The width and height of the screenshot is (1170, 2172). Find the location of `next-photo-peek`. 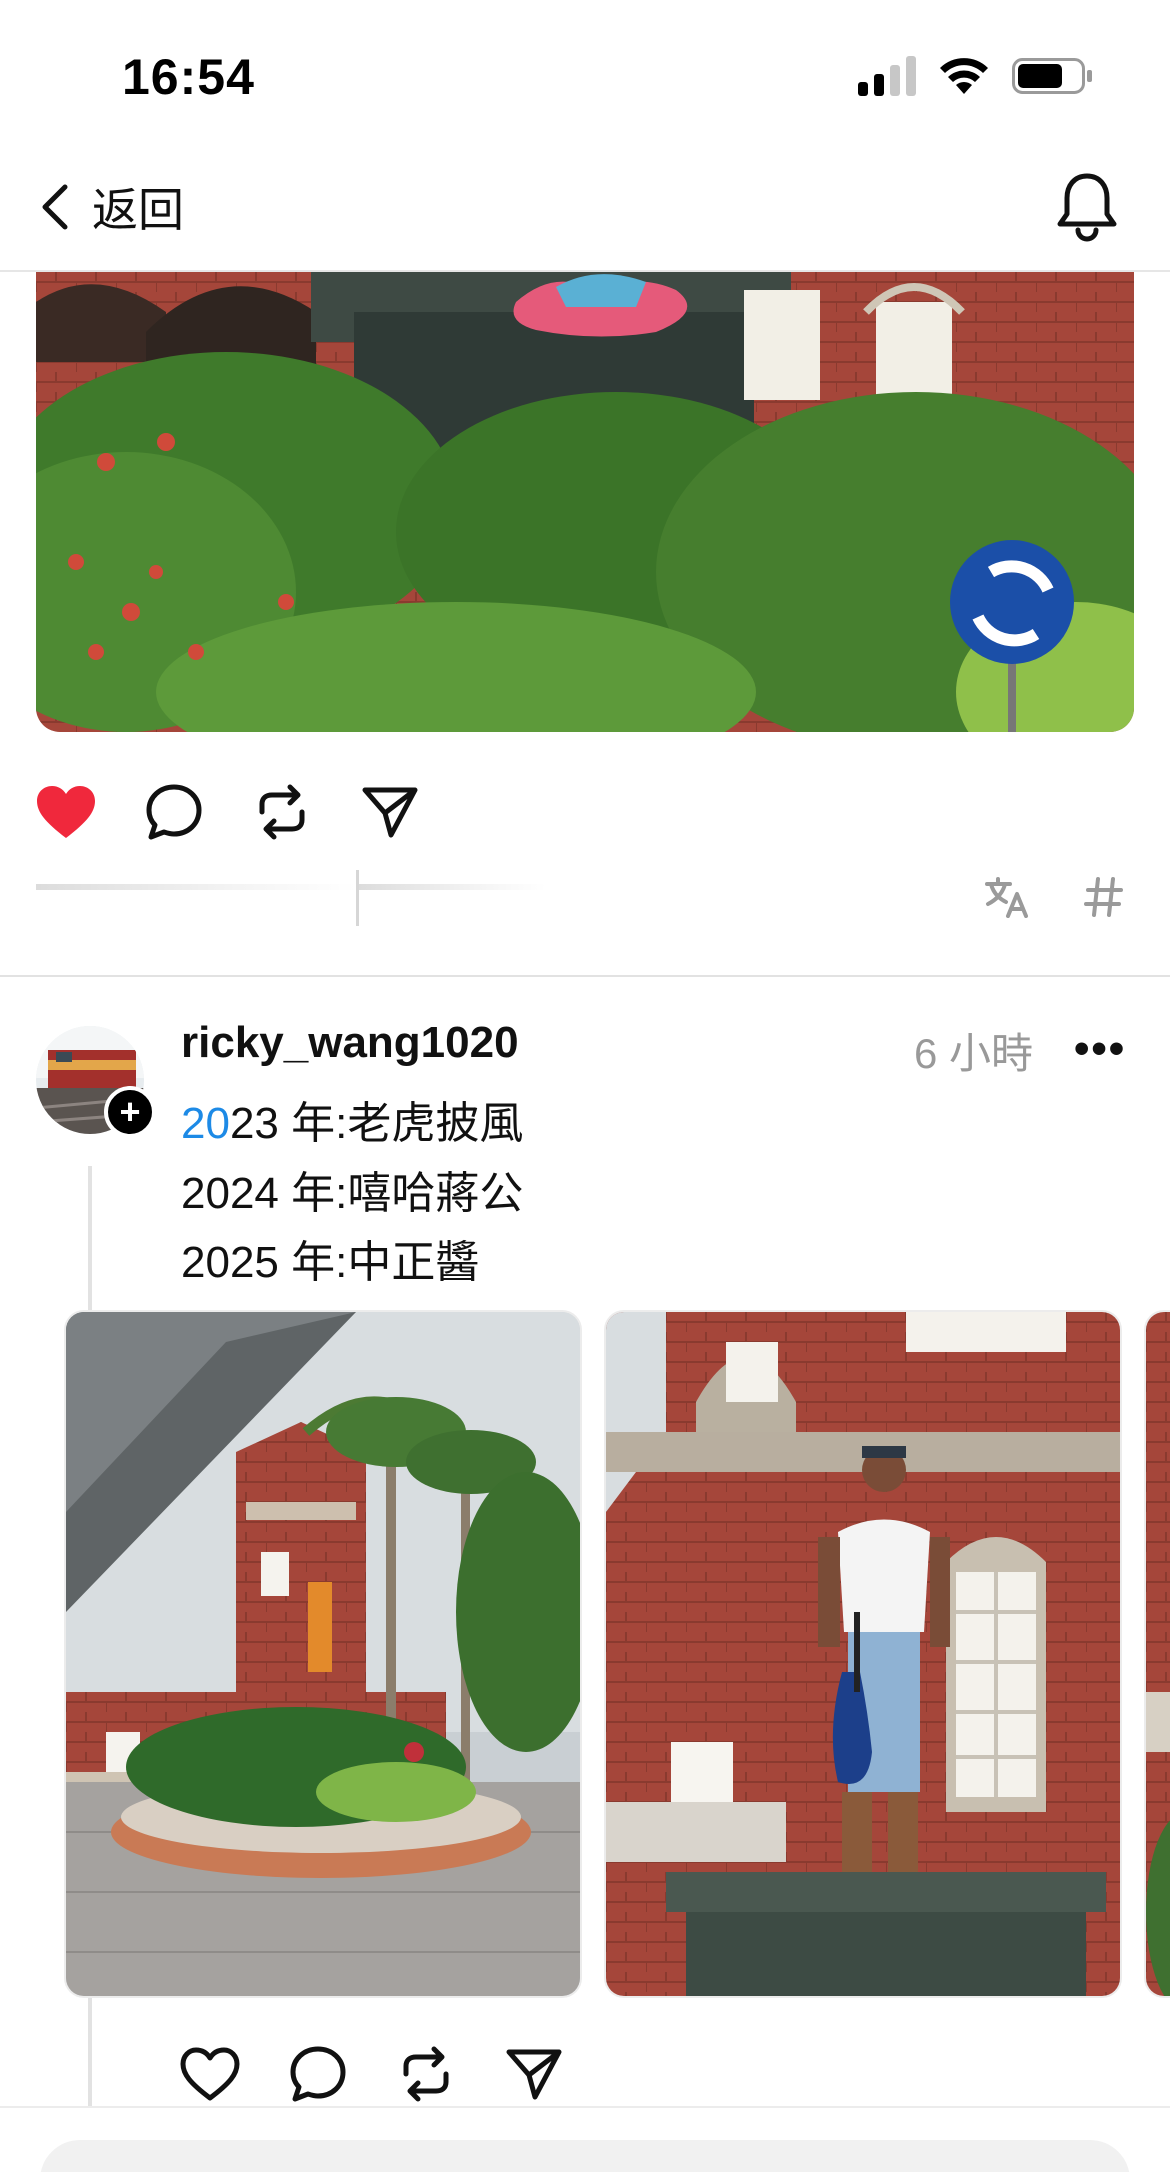

next-photo-peek is located at coordinates (1158, 1654).